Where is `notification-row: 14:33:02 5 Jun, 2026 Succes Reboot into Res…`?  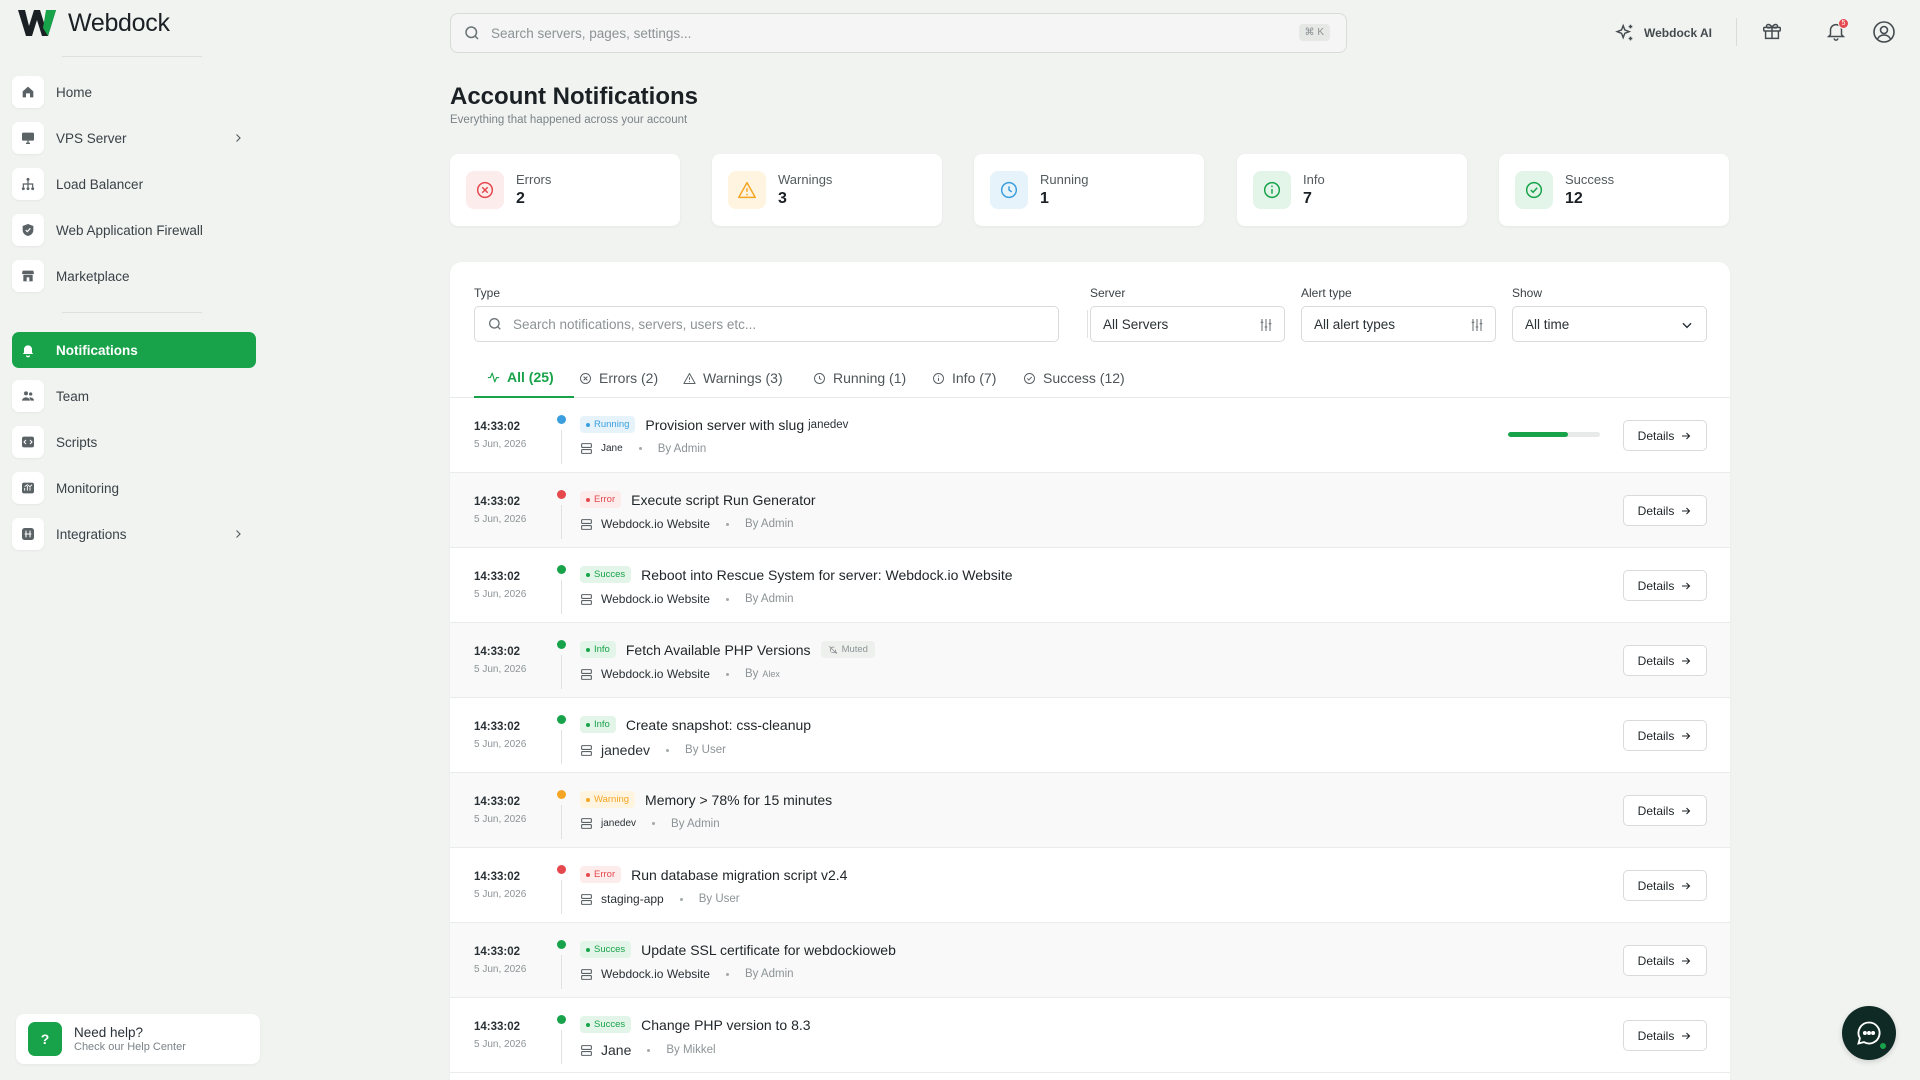 notification-row: 14:33:02 5 Jun, 2026 Succes Reboot into Res… is located at coordinates (1090, 585).